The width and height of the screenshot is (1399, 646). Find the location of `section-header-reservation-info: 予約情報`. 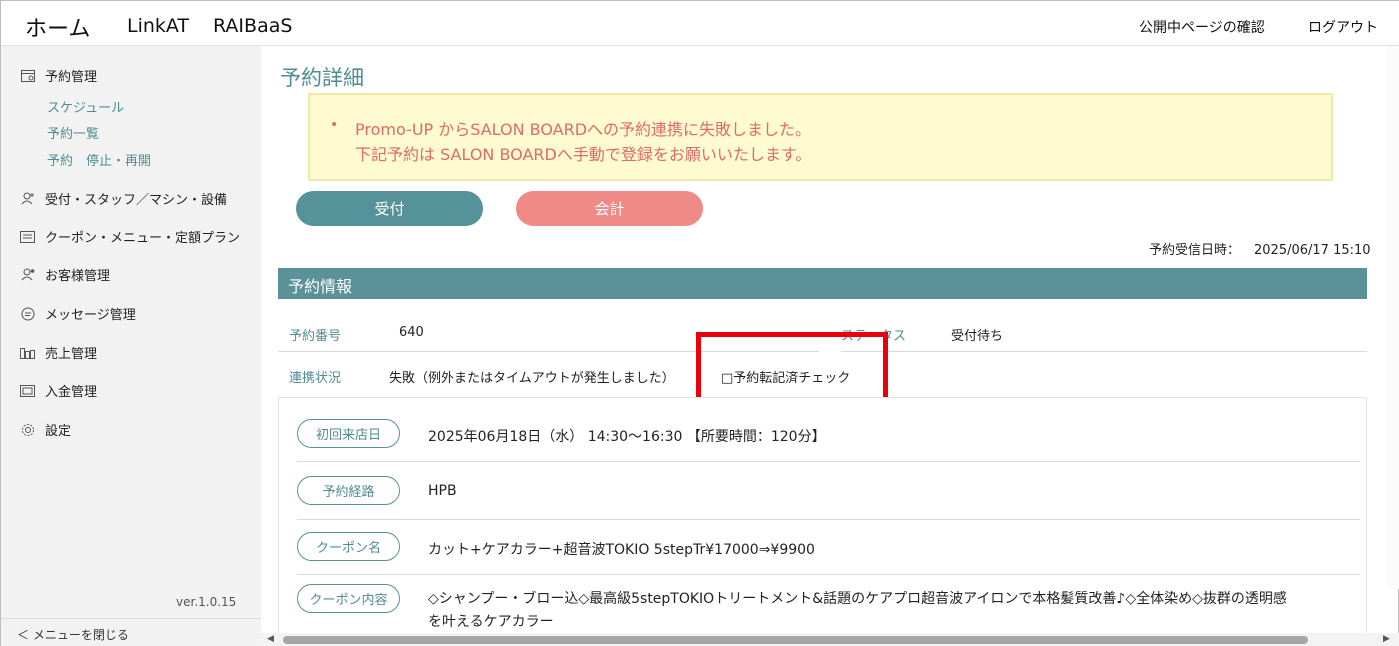

section-header-reservation-info: 予約情報 is located at coordinates (822, 283).